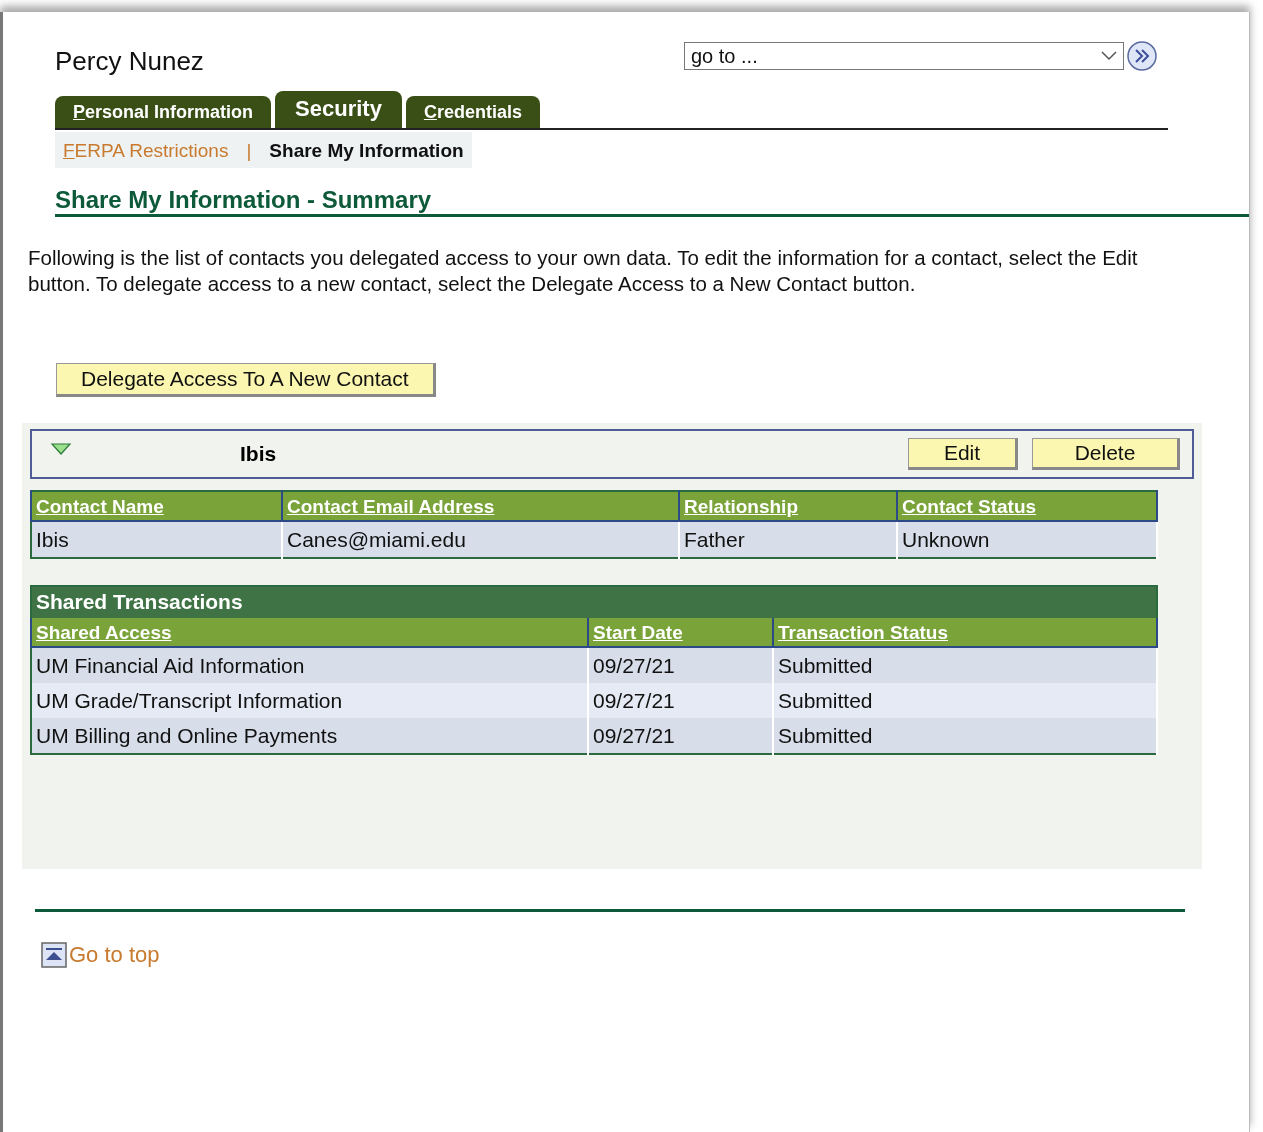 This screenshot has width=1263, height=1132. I want to click on column-header: Shared Access, so click(309, 632).